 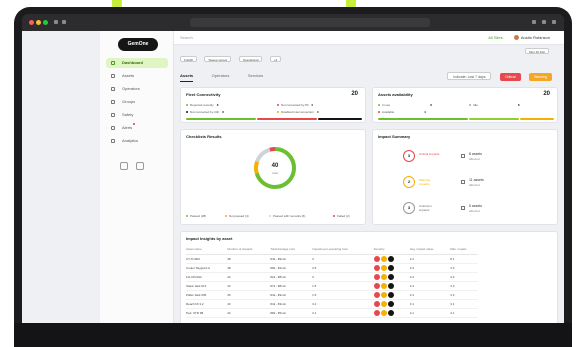 What do you see at coordinates (476, 154) in the screenshot?
I see `impact-assets: 8 assets` at bounding box center [476, 154].